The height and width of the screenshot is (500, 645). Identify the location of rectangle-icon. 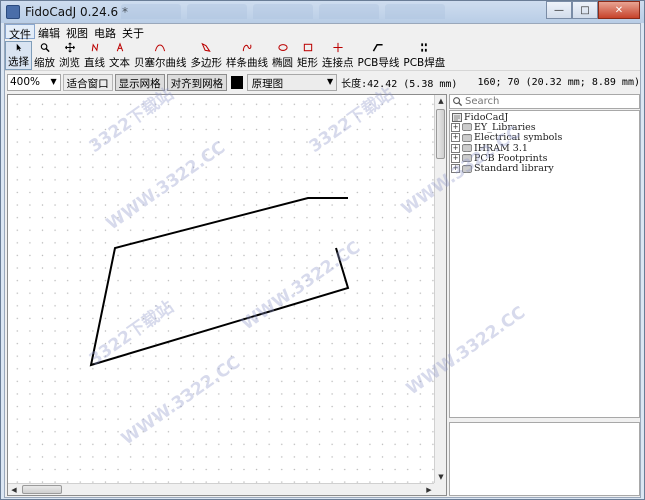
(307, 47).